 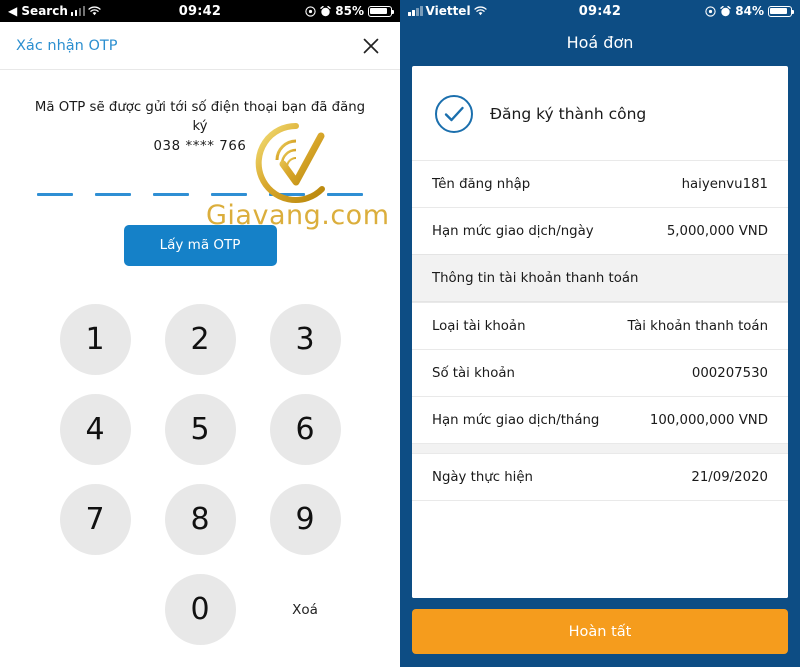 What do you see at coordinates (600, 372) in the screenshot?
I see `invoice-row: Số tài khoản 000207530` at bounding box center [600, 372].